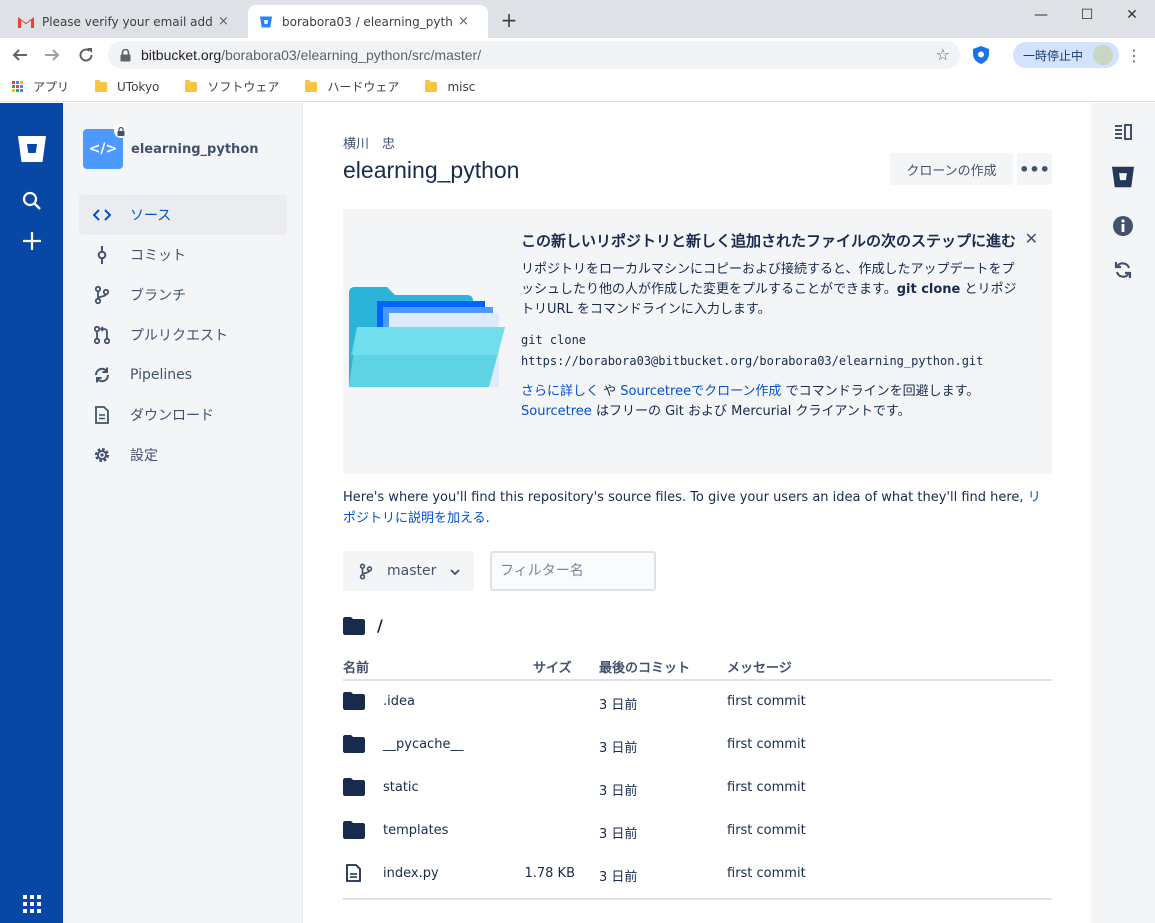 The width and height of the screenshot is (1155, 923). I want to click on refresh-sync-icon, so click(1123, 270).